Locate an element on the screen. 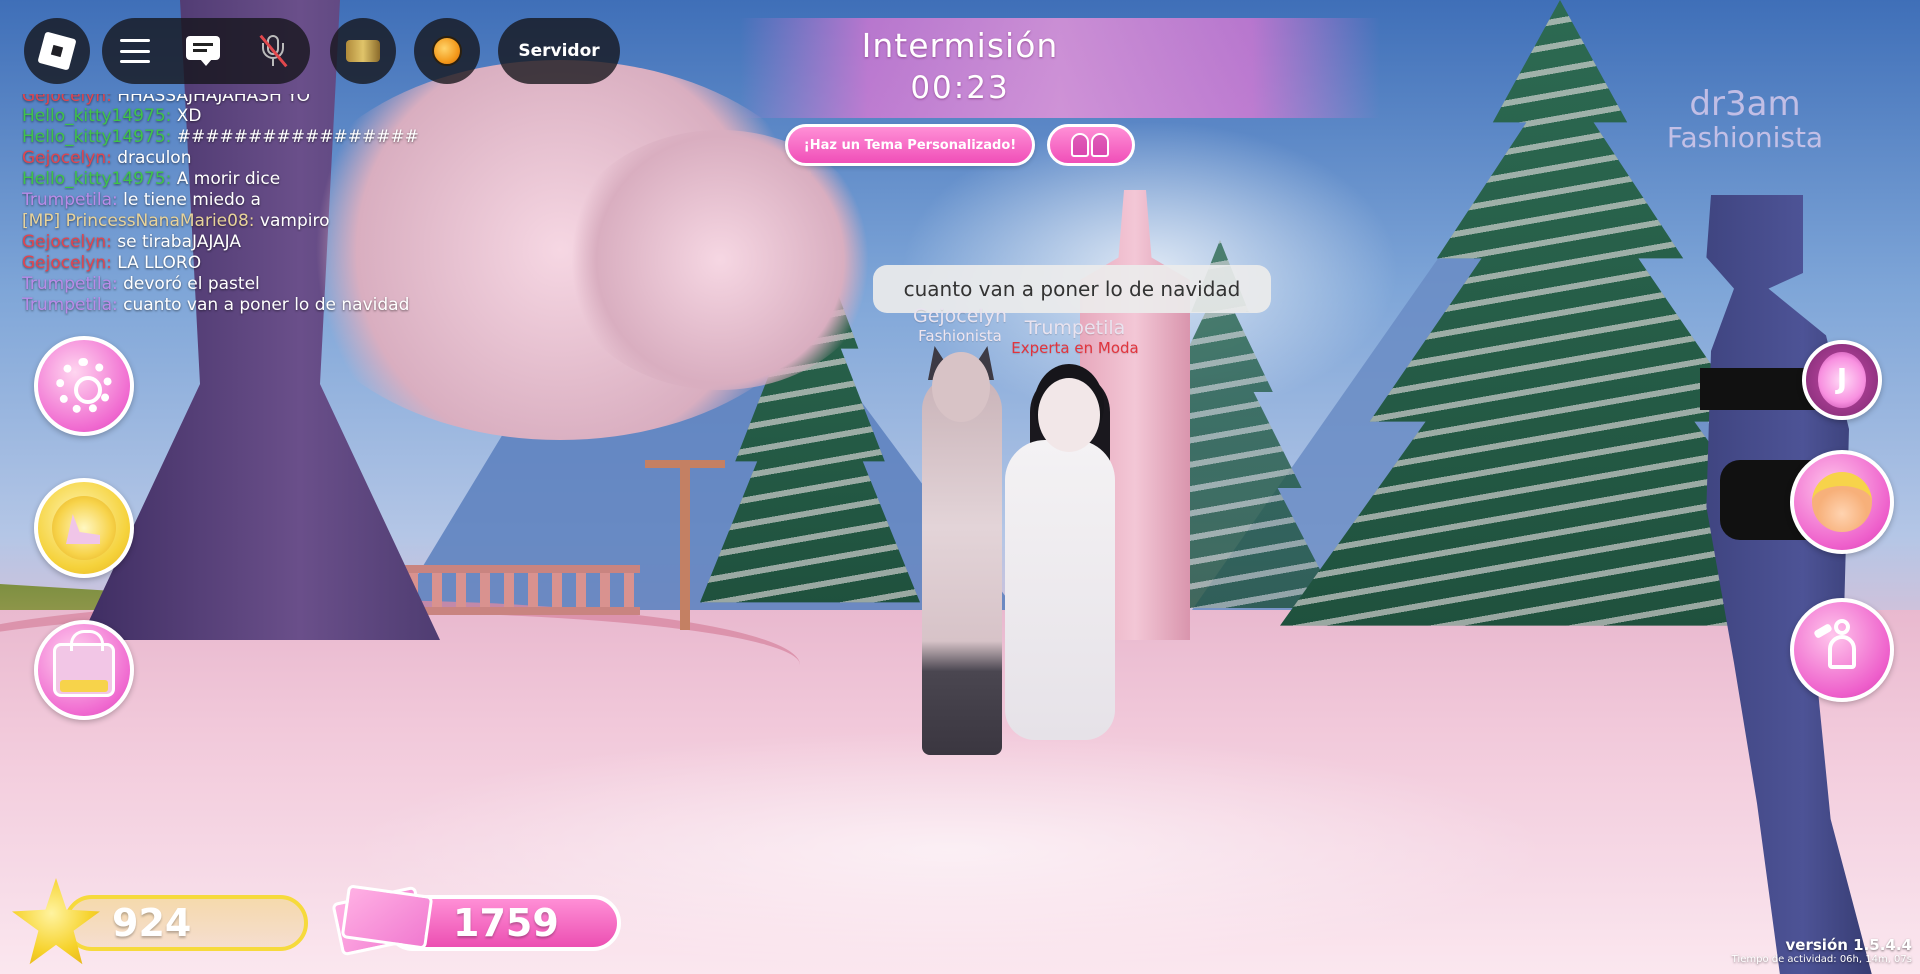  activity-time: Tiempo de actividad: 06h, 14m, 07s is located at coordinates (1821, 959).